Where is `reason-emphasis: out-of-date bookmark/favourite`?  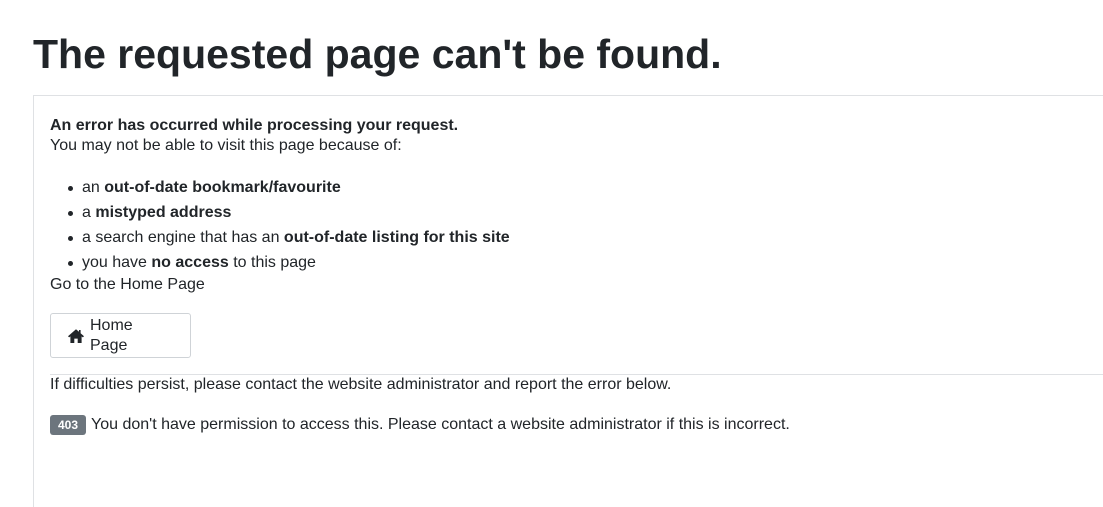 reason-emphasis: out-of-date bookmark/favourite is located at coordinates (222, 187).